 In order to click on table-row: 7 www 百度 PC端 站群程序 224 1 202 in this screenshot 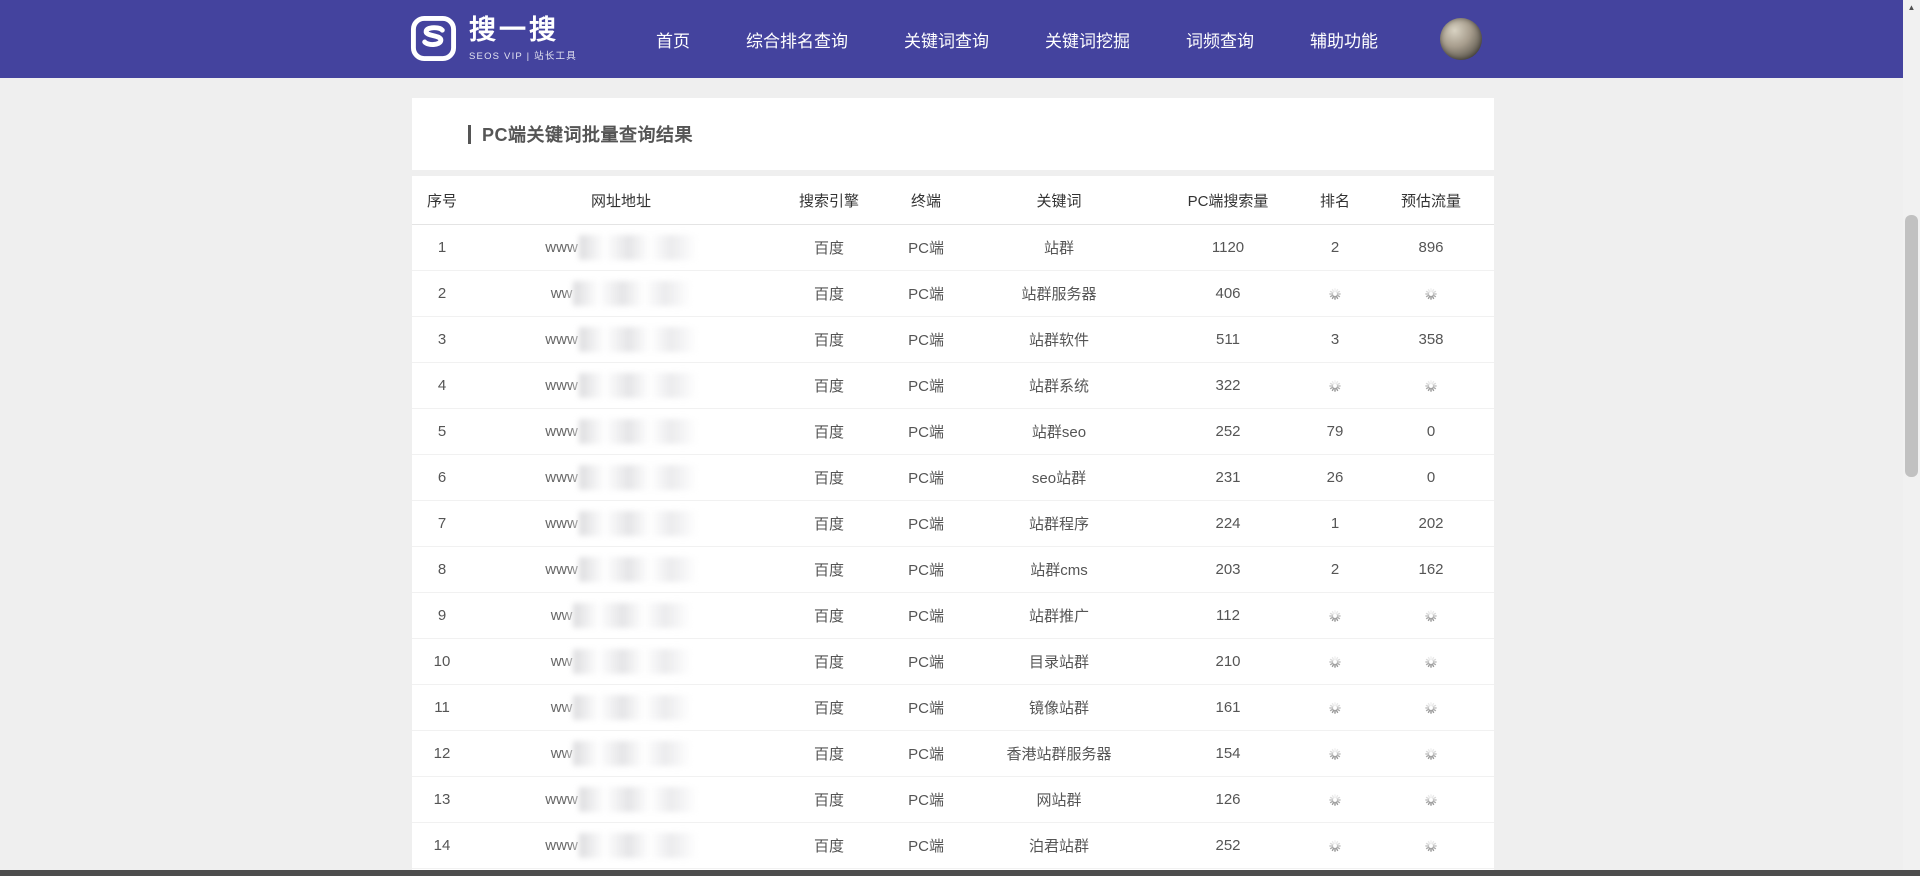, I will do `click(953, 523)`.